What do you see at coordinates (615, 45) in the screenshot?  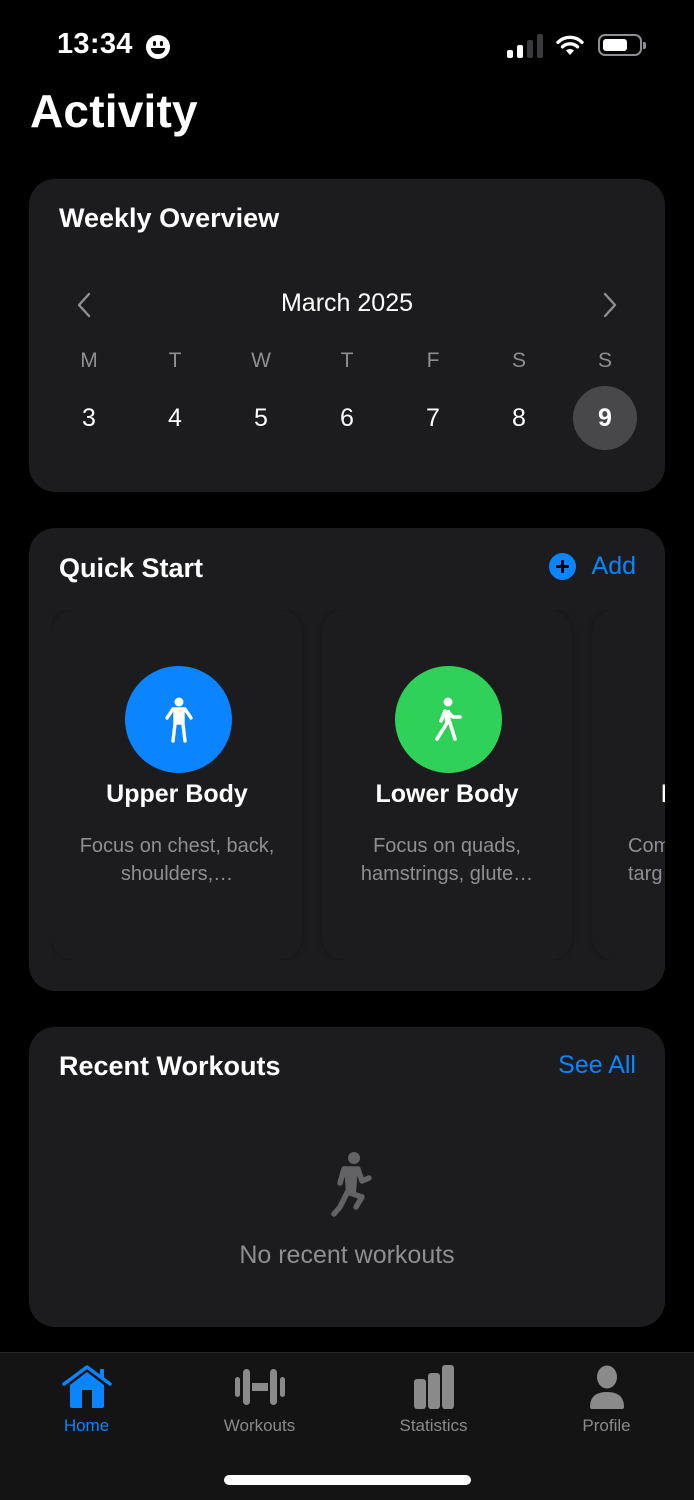 I see `battery-fill` at bounding box center [615, 45].